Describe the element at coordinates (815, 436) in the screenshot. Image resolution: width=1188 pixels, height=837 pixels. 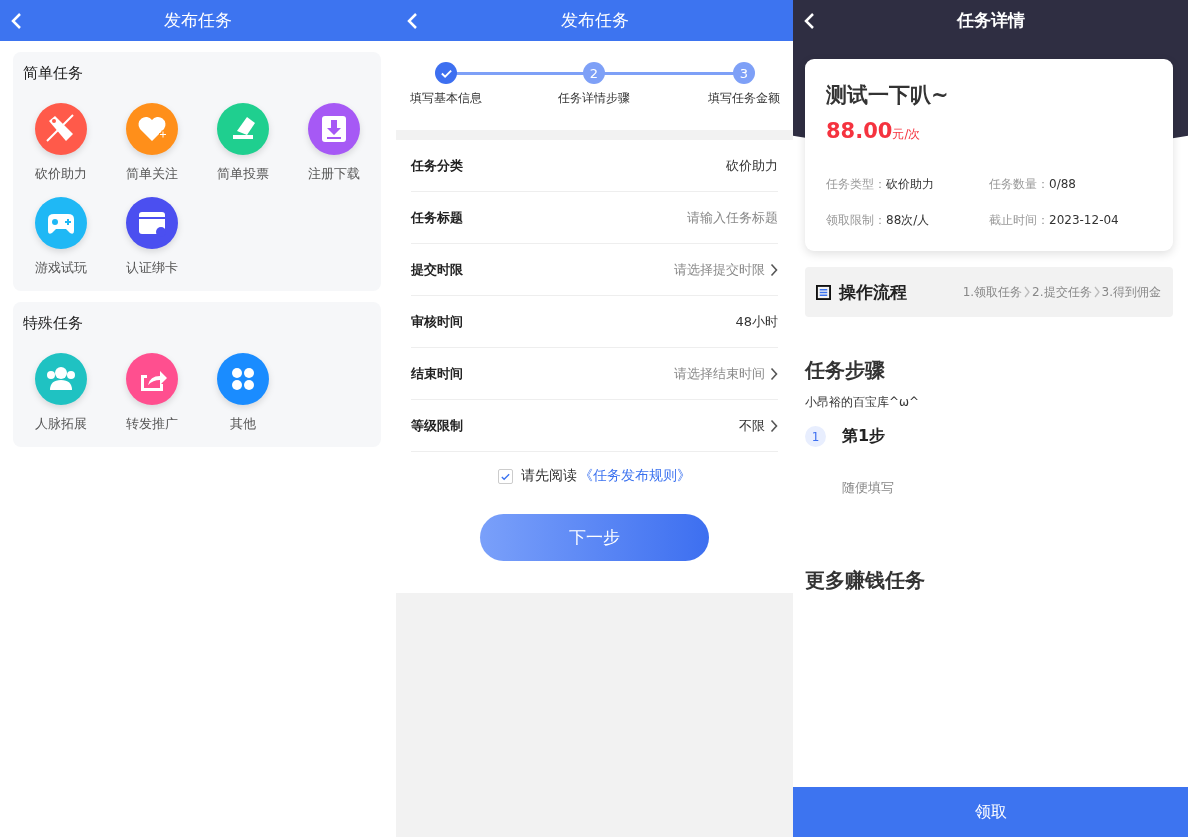
I see `step-number: 1` at that location.